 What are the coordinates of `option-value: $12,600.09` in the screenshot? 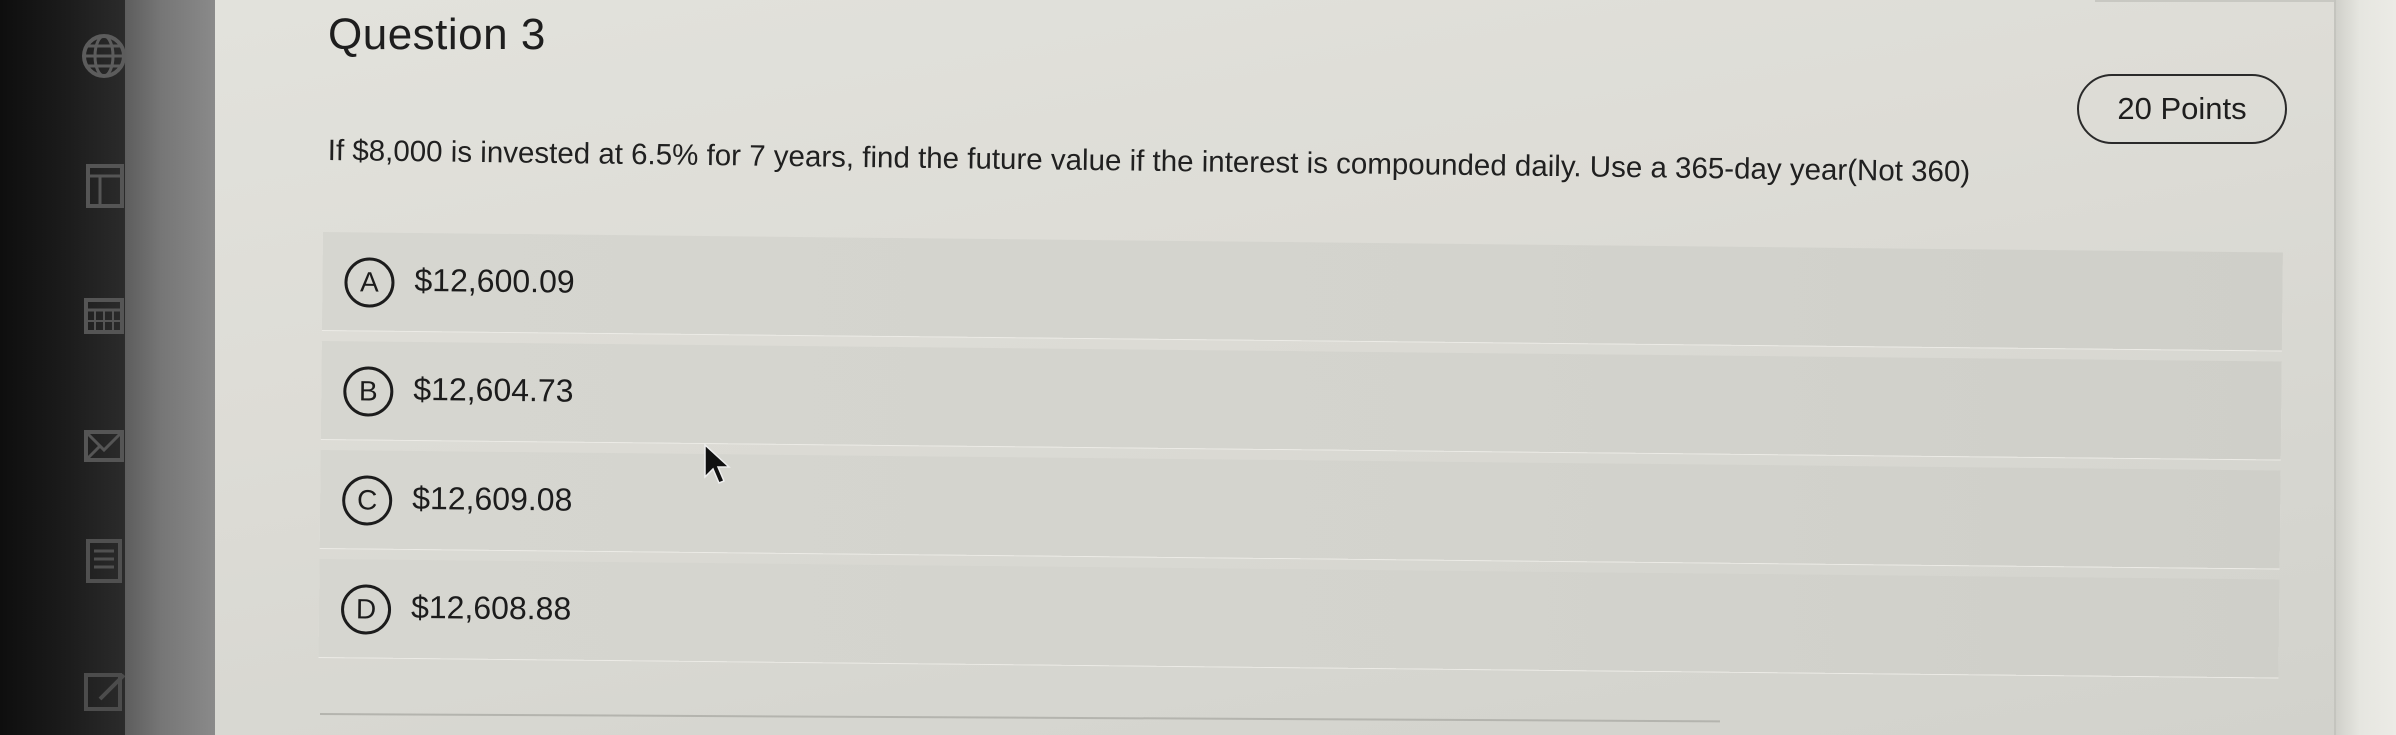 It's located at (494, 280).